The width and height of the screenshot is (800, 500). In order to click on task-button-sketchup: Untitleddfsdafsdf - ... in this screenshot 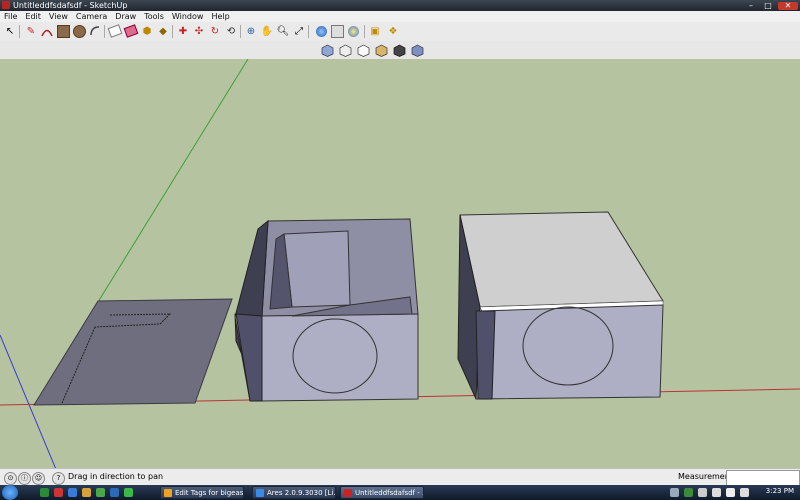, I will do `click(382, 492)`.